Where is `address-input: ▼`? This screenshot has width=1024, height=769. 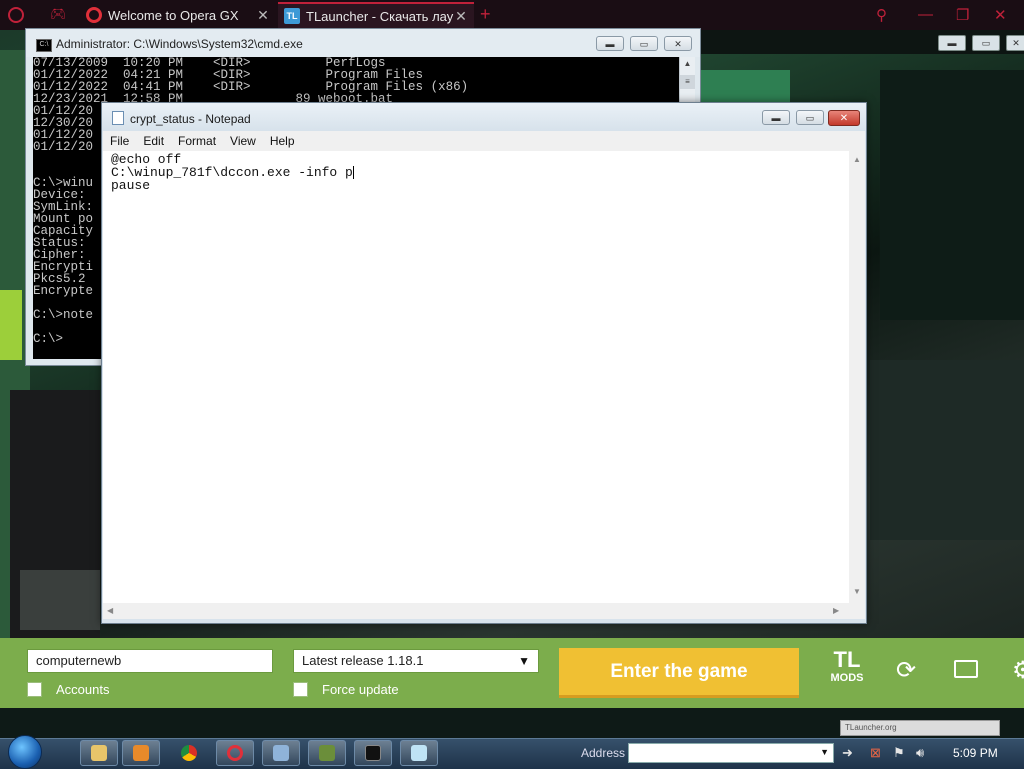
address-input: ▼ is located at coordinates (731, 753).